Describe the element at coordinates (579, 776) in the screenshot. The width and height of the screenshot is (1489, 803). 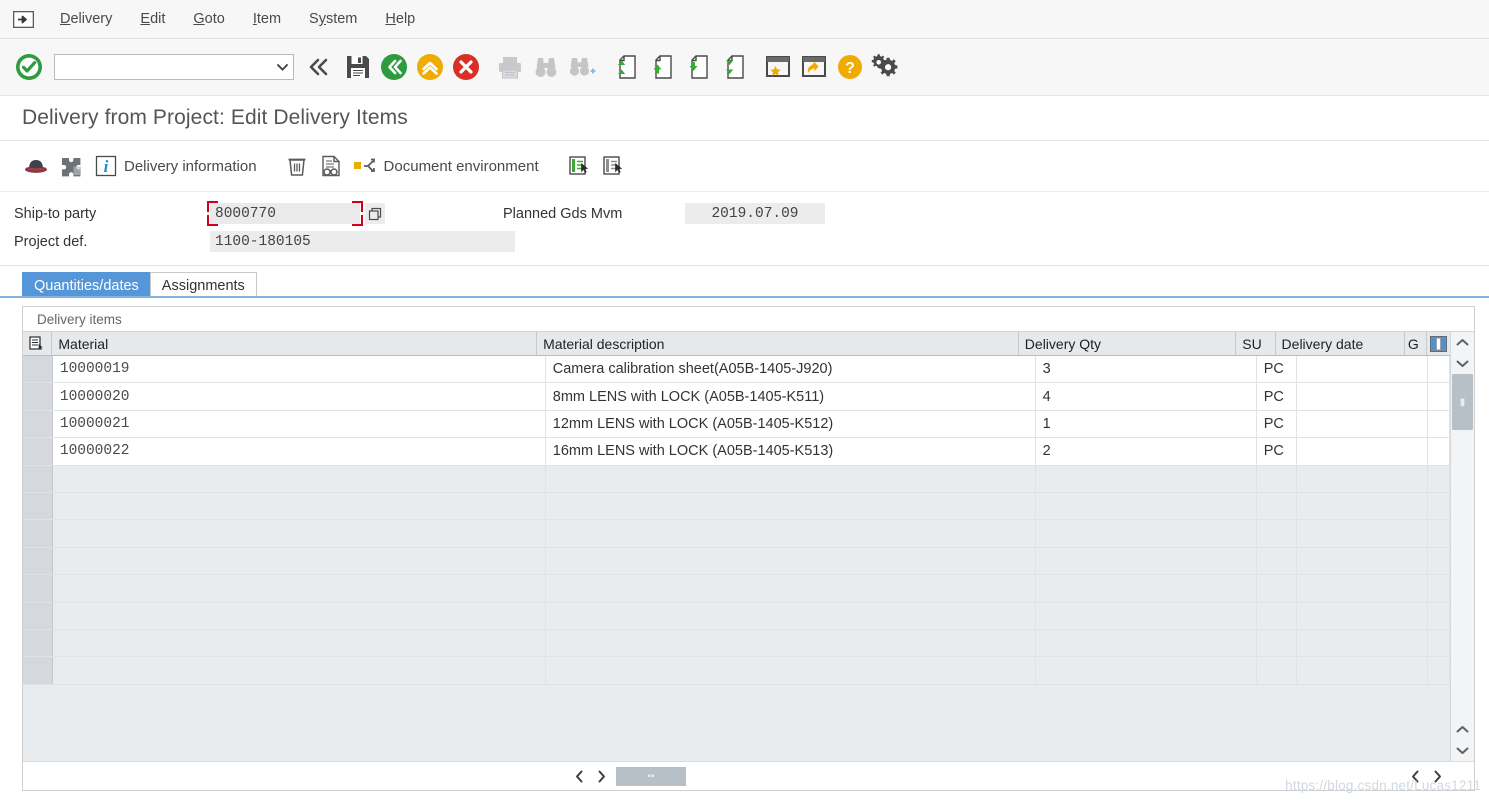
I see `scroll-left-button` at that location.